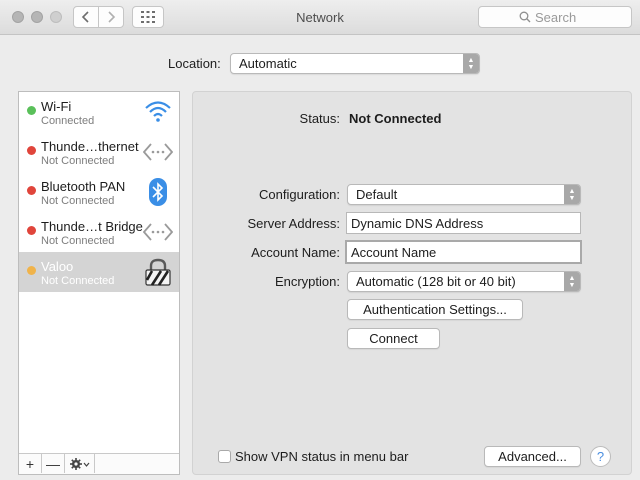 This screenshot has width=640, height=480. What do you see at coordinates (355, 63) in the screenshot?
I see `location-popup: Automatic ▲ ▼` at bounding box center [355, 63].